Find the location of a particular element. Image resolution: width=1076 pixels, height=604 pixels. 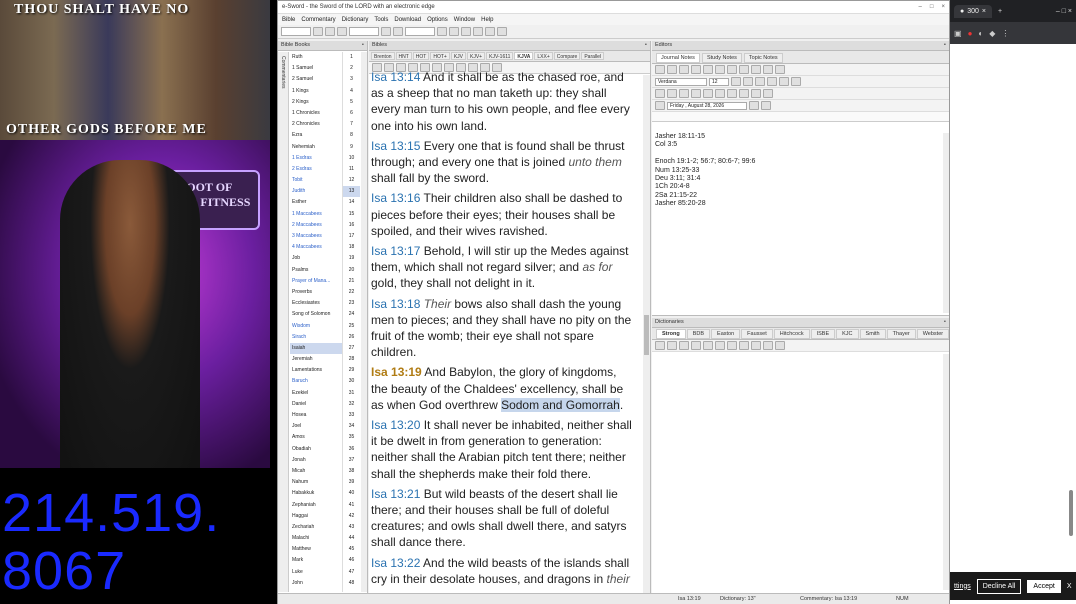

tab-easton: Easton is located at coordinates (726, 334).